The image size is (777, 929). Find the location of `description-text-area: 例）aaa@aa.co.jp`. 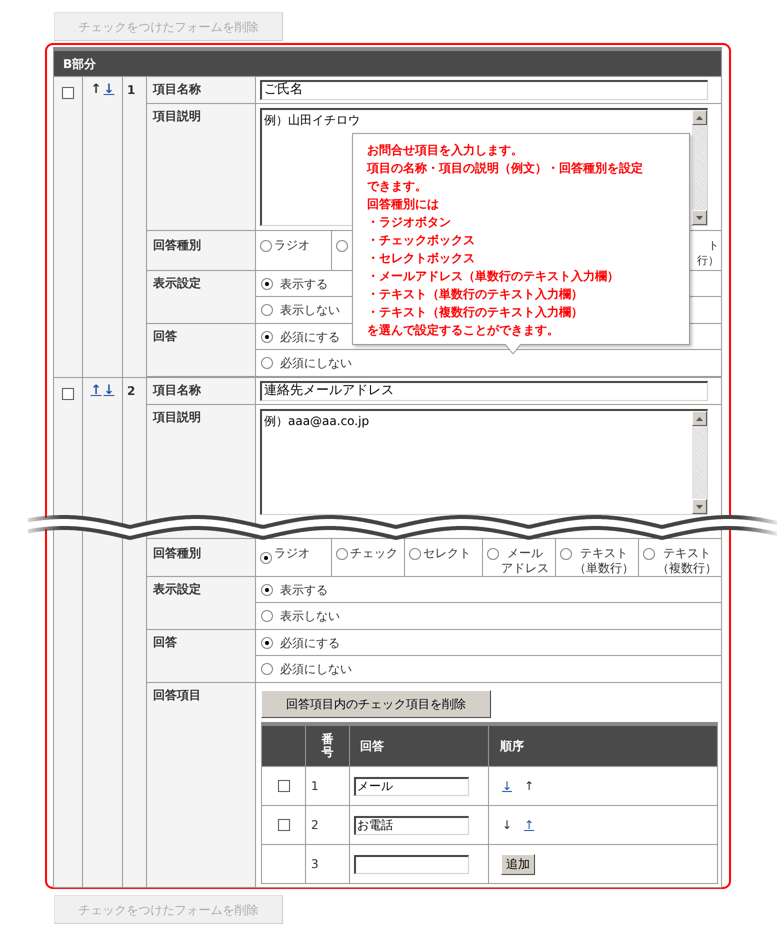

description-text-area: 例）aaa@aa.co.jp is located at coordinates (484, 462).